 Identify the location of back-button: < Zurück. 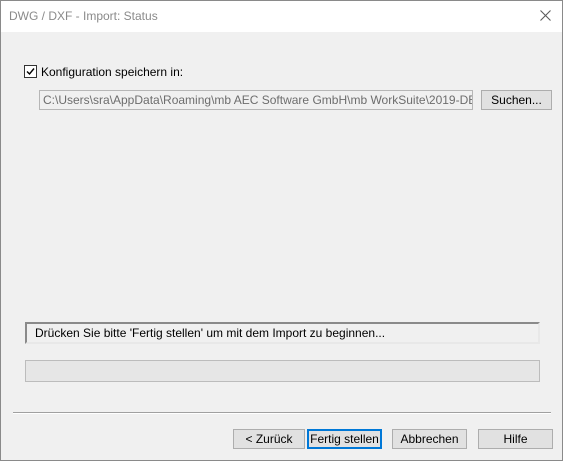
(269, 439).